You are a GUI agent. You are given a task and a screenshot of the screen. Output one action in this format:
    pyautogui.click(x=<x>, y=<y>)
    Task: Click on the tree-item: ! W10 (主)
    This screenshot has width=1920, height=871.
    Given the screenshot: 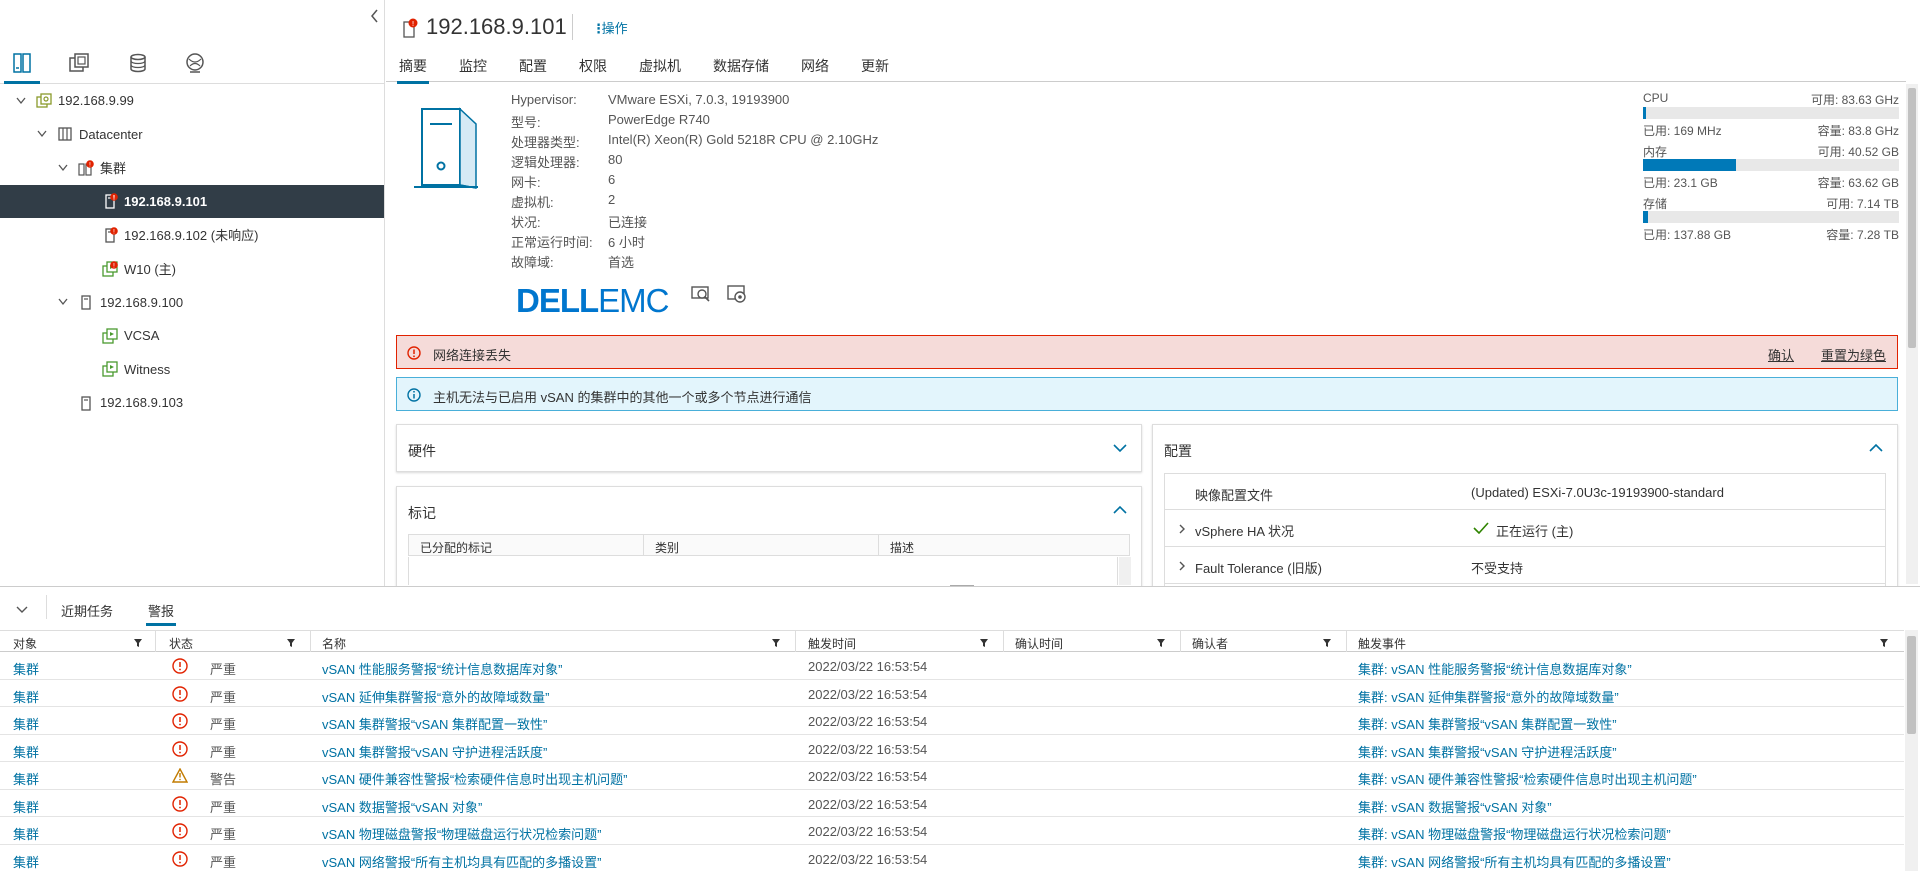 What is the action you would take?
    pyautogui.click(x=192, y=268)
    